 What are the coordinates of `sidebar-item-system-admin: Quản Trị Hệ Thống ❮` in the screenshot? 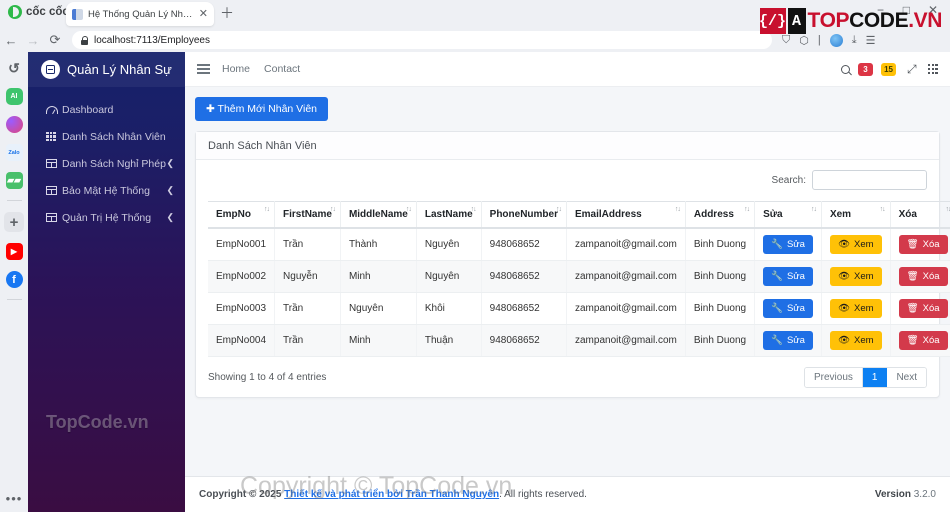 It's located at (106, 217).